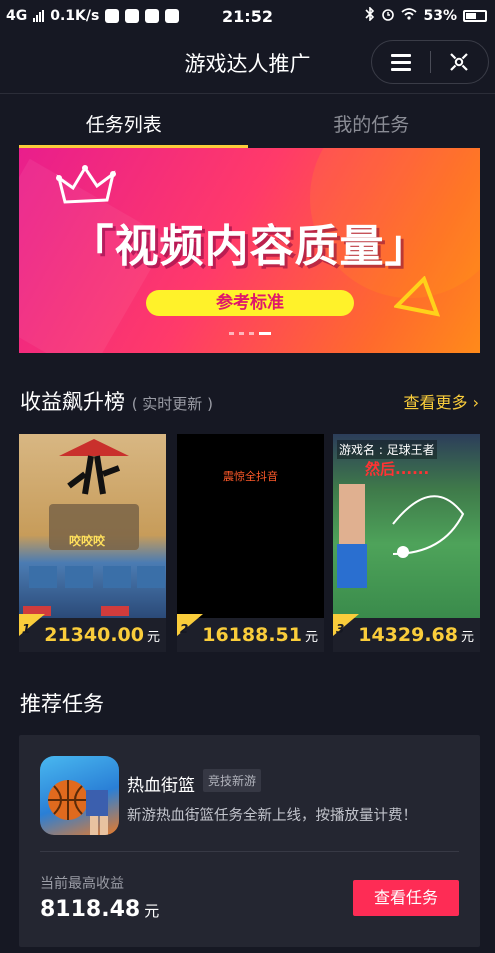 This screenshot has width=495, height=953. I want to click on wifi-icon, so click(409, 16).